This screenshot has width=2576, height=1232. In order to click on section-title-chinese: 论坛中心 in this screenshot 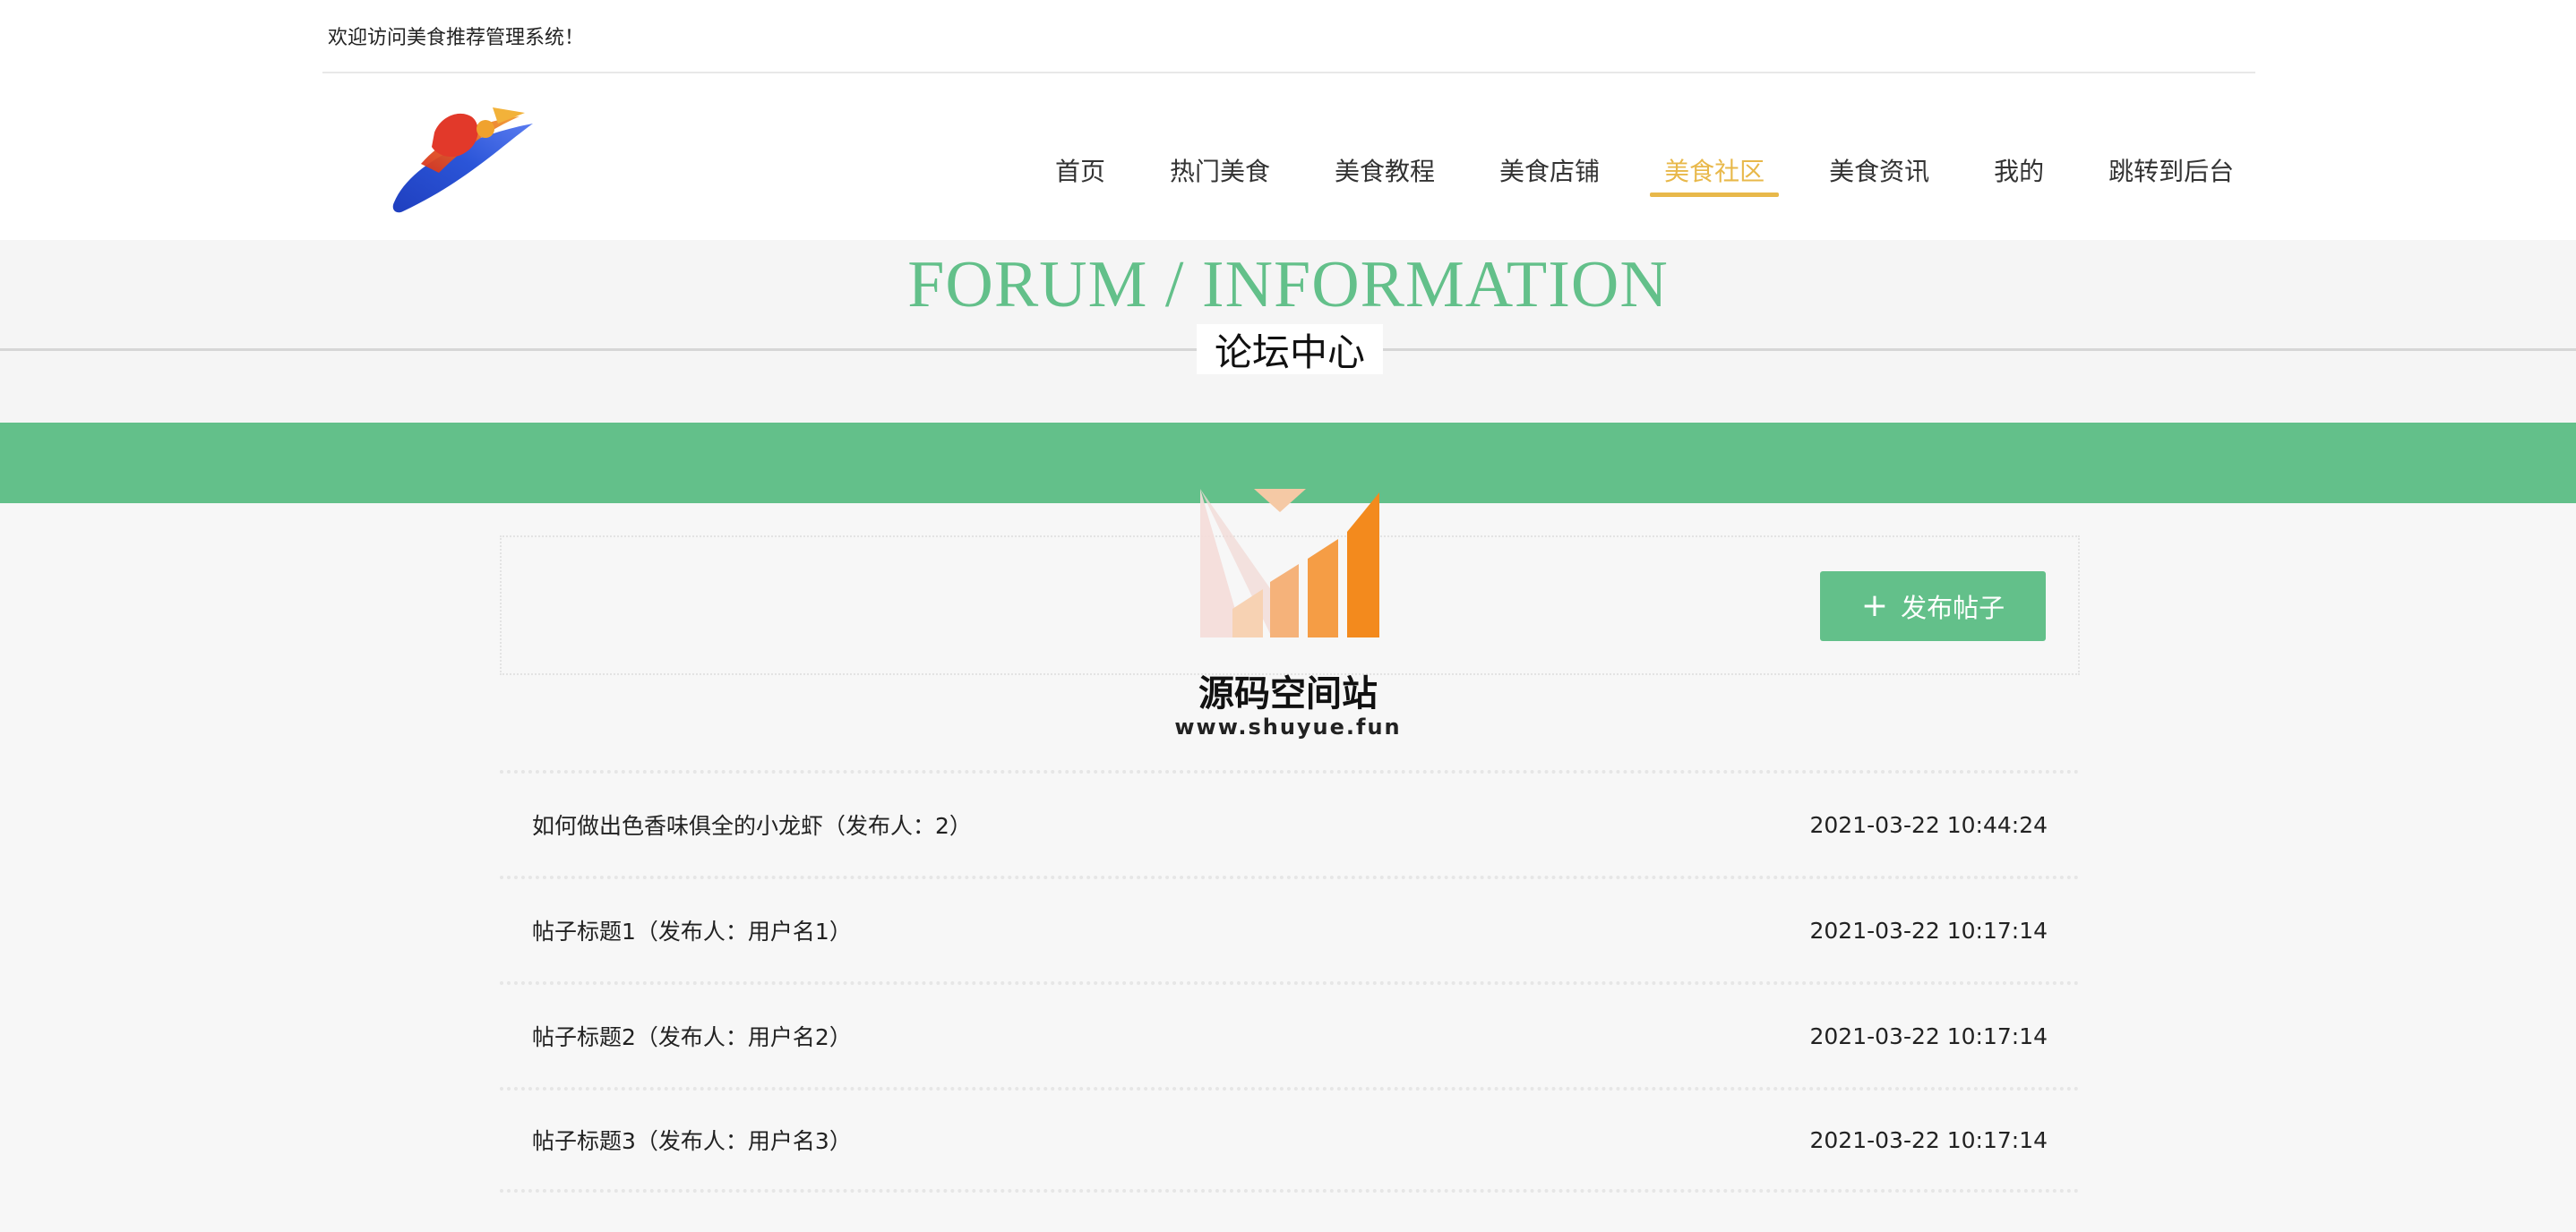, I will do `click(1289, 351)`.